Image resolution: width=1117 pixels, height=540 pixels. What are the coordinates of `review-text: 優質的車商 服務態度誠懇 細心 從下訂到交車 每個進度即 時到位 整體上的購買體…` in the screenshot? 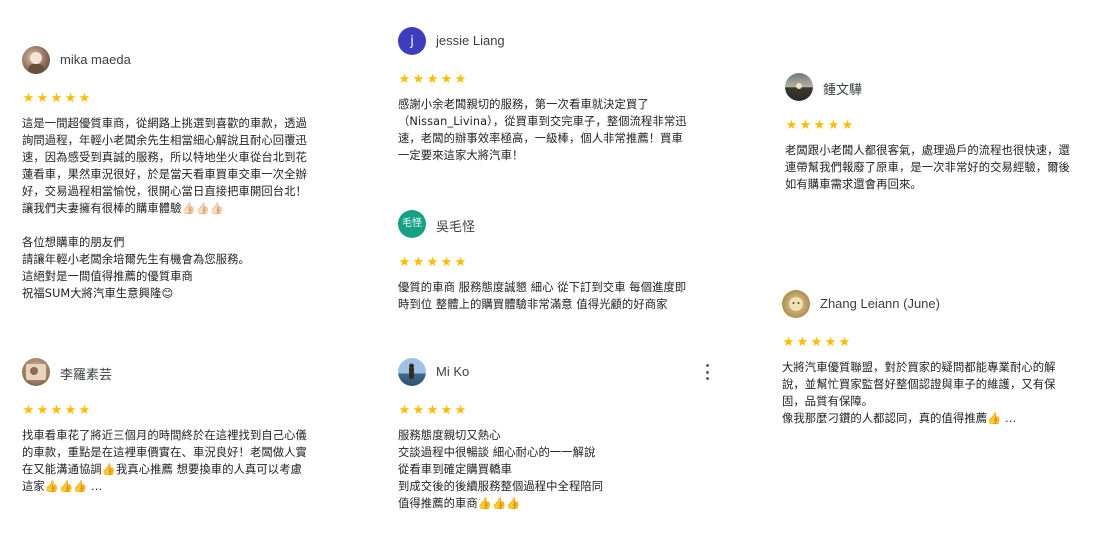 It's located at (550, 296).